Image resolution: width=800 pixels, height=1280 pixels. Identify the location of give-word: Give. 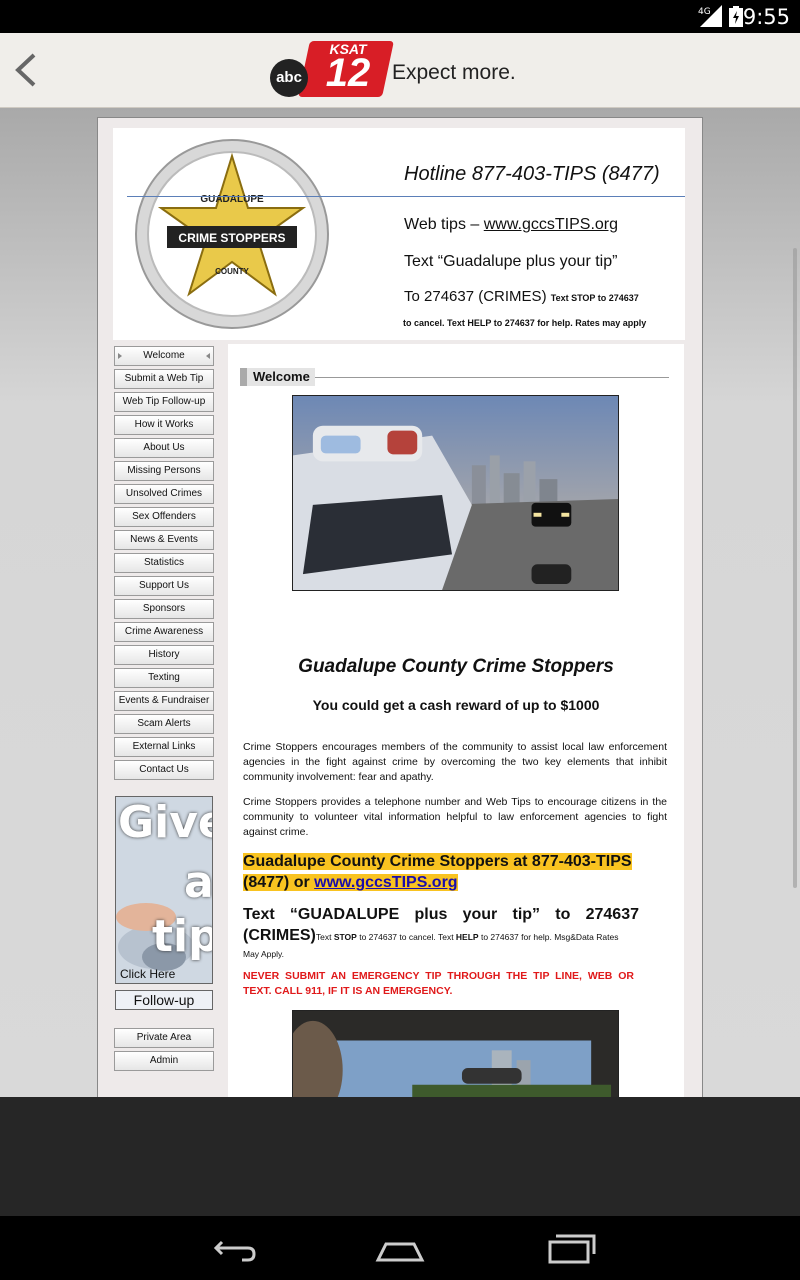
(165, 822).